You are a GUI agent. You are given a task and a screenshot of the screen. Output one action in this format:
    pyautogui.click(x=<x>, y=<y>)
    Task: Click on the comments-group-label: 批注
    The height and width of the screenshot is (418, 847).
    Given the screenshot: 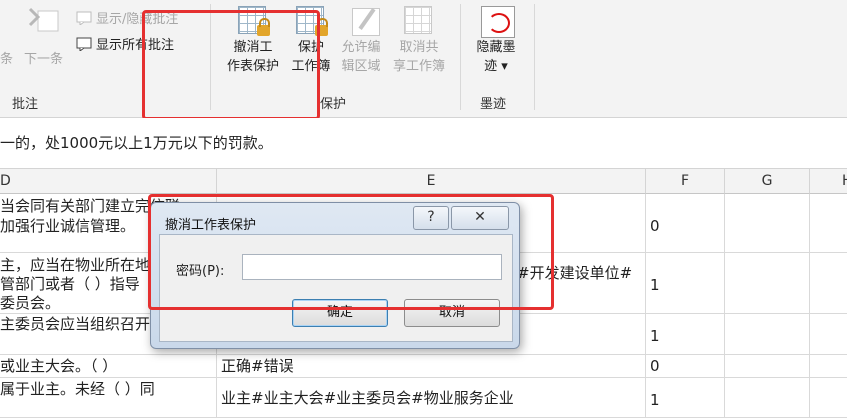 What is the action you would take?
    pyautogui.click(x=25, y=104)
    